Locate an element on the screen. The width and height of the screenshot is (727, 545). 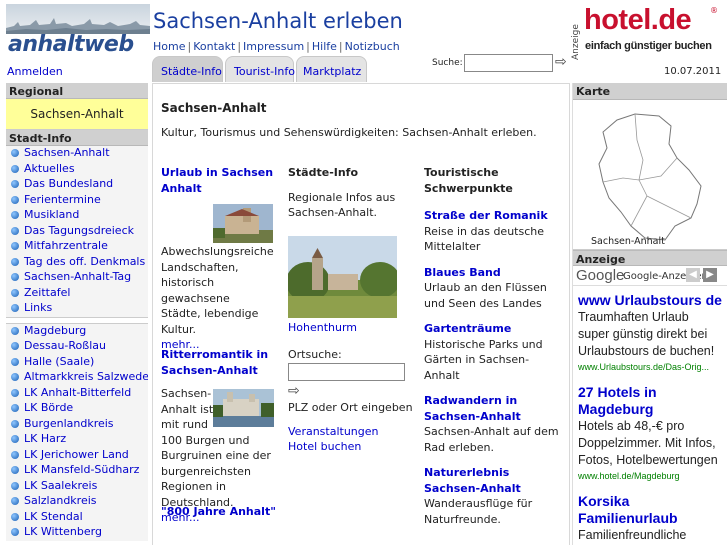
schwerpunkt-link: Radwandern in Sachsen-Anhalt is located at coordinates (472, 408).